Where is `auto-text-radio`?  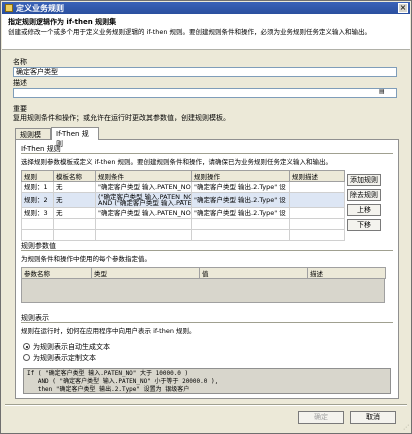 auto-text-radio is located at coordinates (26, 346).